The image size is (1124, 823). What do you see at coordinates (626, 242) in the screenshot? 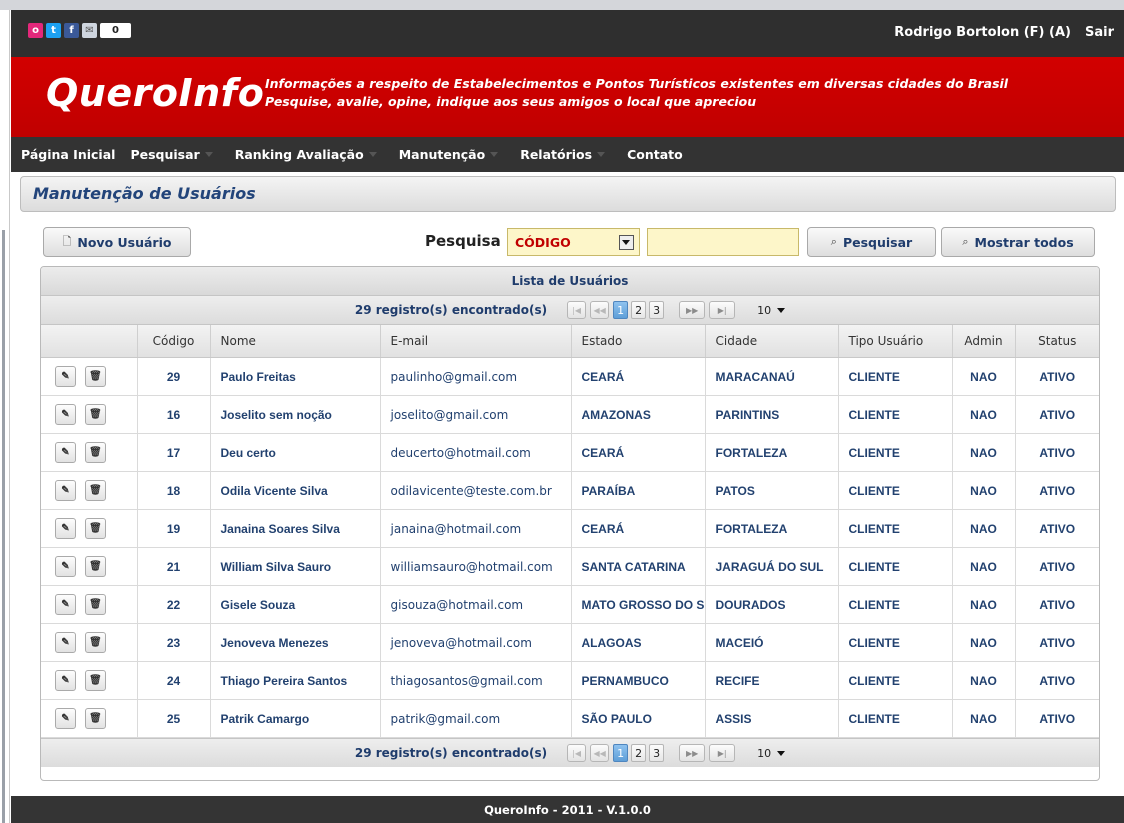
I see `dropdown-arrow-icon` at bounding box center [626, 242].